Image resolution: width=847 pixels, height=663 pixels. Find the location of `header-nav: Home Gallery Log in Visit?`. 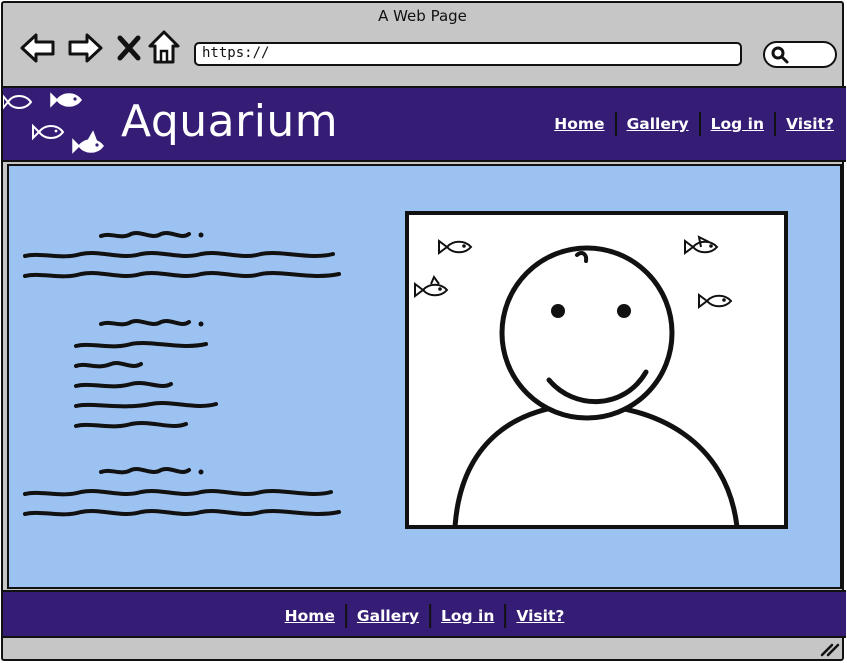

header-nav: Home Gallery Log in Visit? is located at coordinates (694, 124).